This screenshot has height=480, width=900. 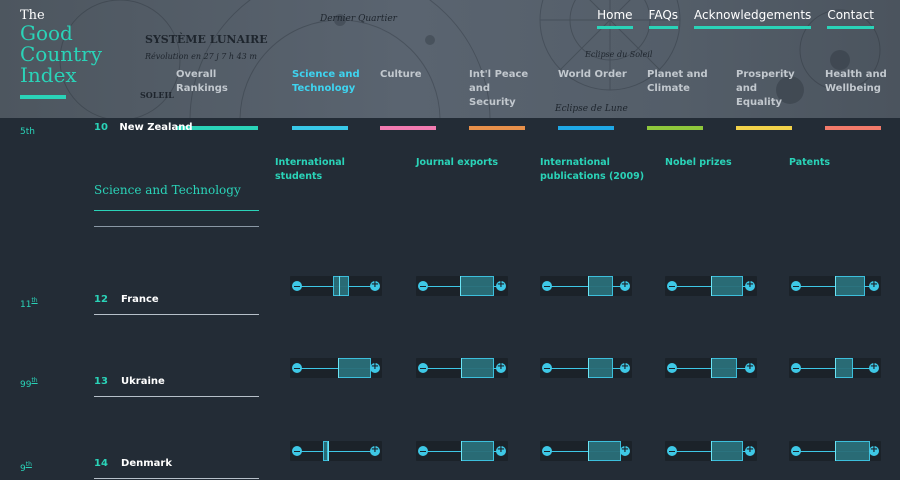 I want to click on tab-label: Health and Wellbeing, so click(x=856, y=81).